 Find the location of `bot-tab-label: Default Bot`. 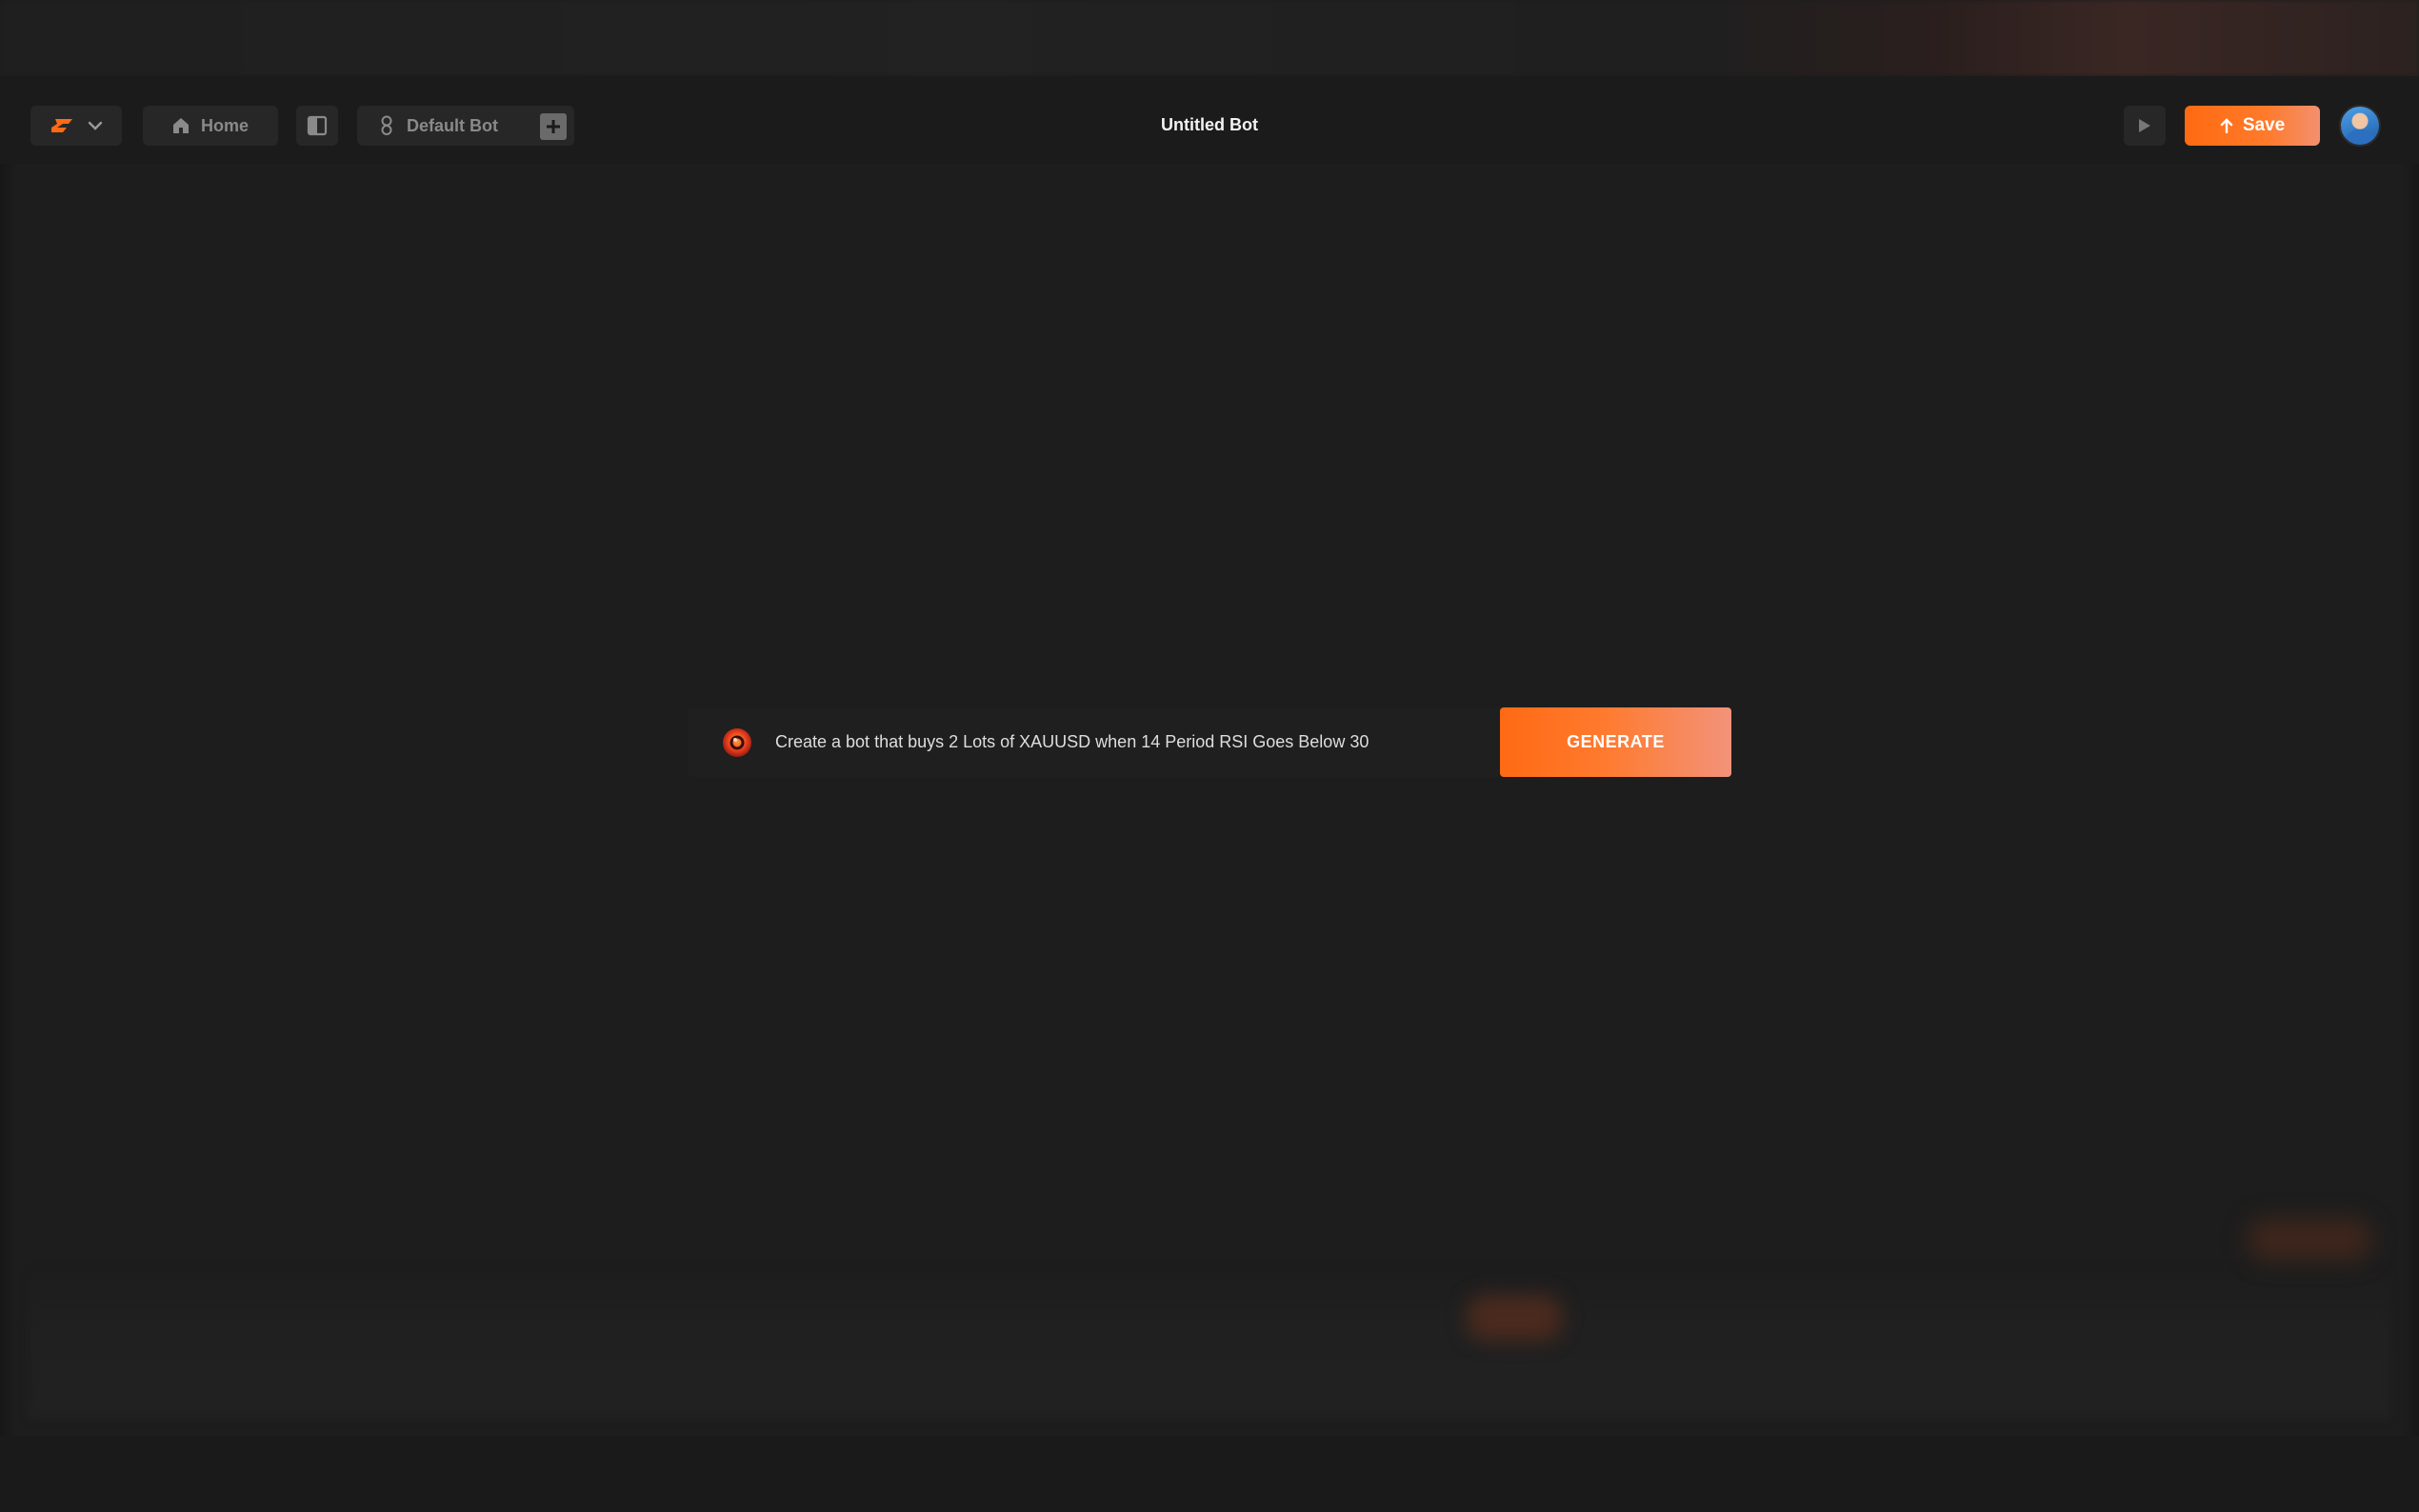

bot-tab-label: Default Bot is located at coordinates (452, 125).